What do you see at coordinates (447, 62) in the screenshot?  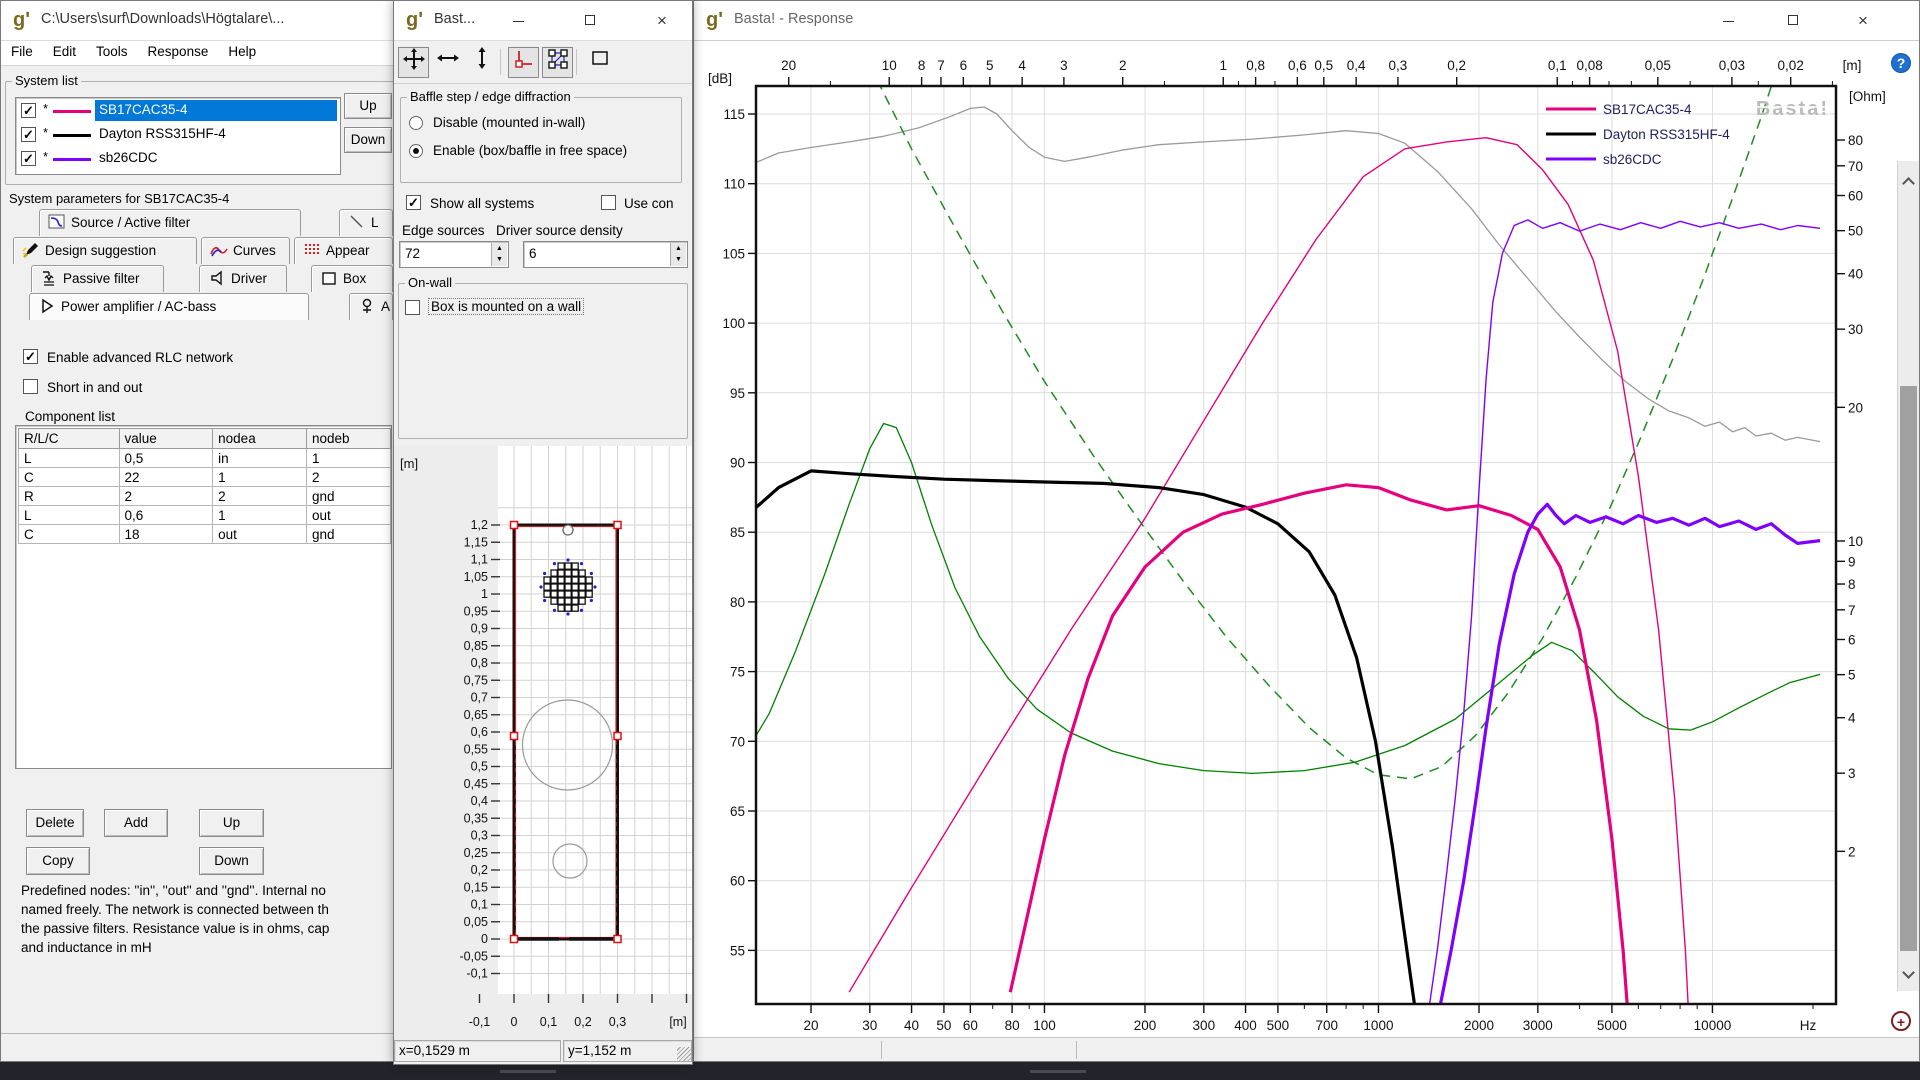 I see `horizontal-arrow-tool-button` at bounding box center [447, 62].